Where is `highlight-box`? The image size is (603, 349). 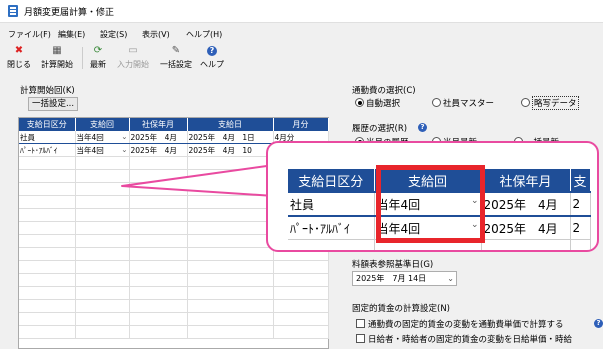 highlight-box is located at coordinates (430, 204).